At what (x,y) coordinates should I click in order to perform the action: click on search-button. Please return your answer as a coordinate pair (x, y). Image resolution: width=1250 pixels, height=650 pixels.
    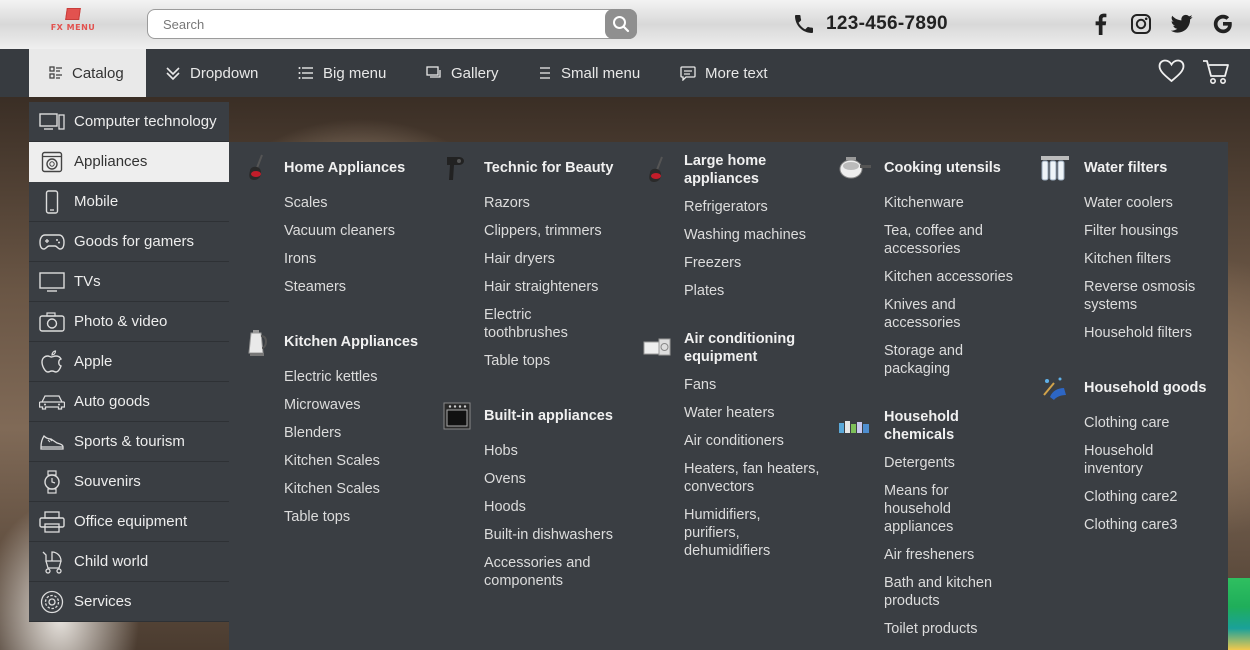
    Looking at the image, I should click on (621, 24).